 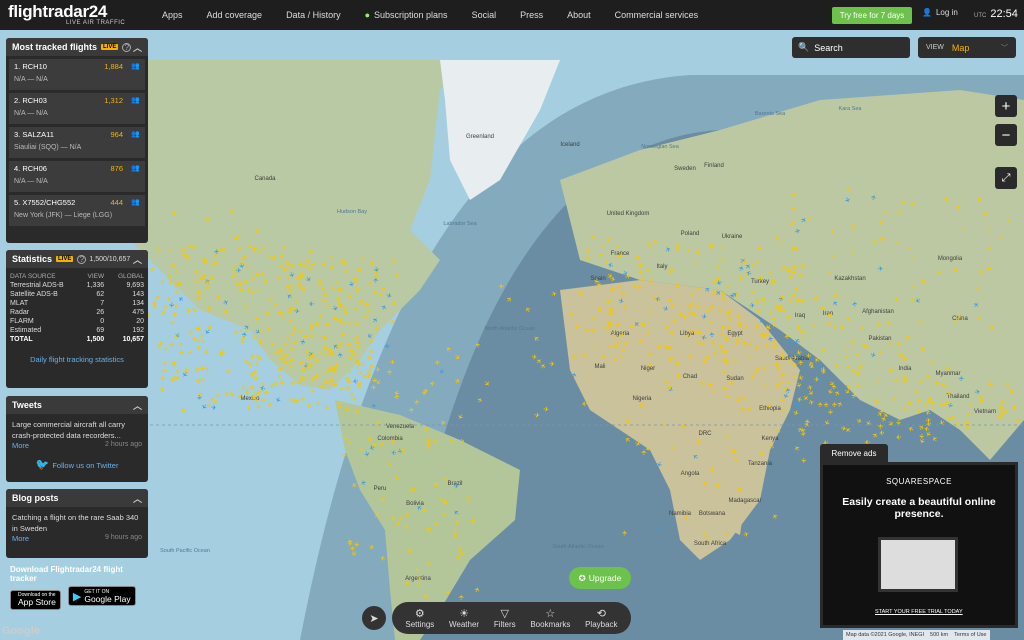 I want to click on tweet-more-link: More, so click(x=20, y=445).